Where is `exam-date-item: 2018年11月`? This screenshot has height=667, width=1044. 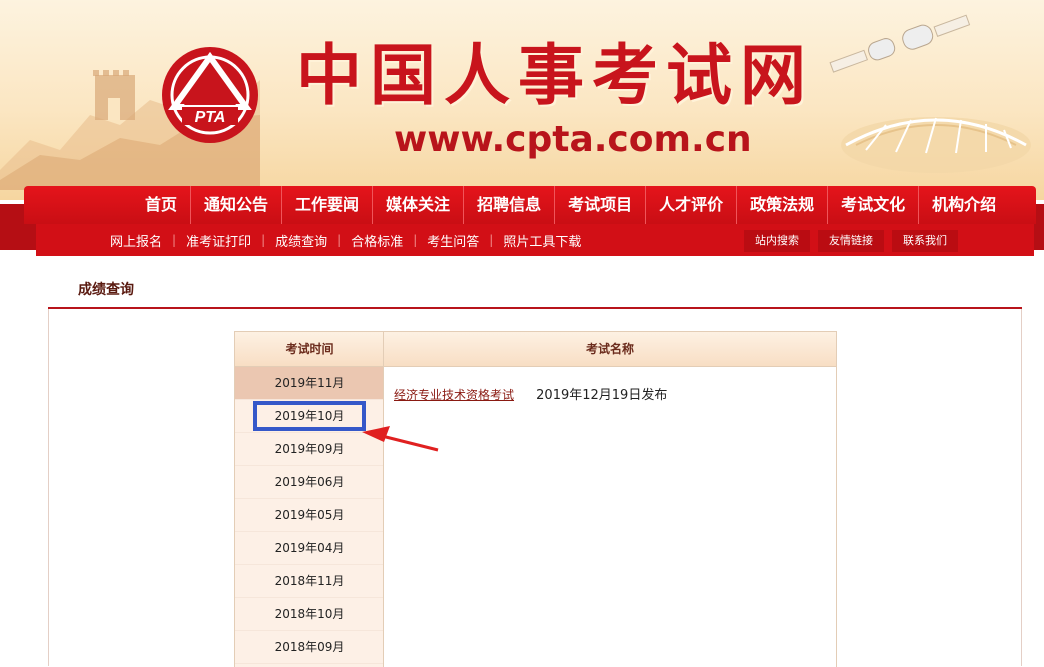 exam-date-item: 2018年11月 is located at coordinates (309, 581).